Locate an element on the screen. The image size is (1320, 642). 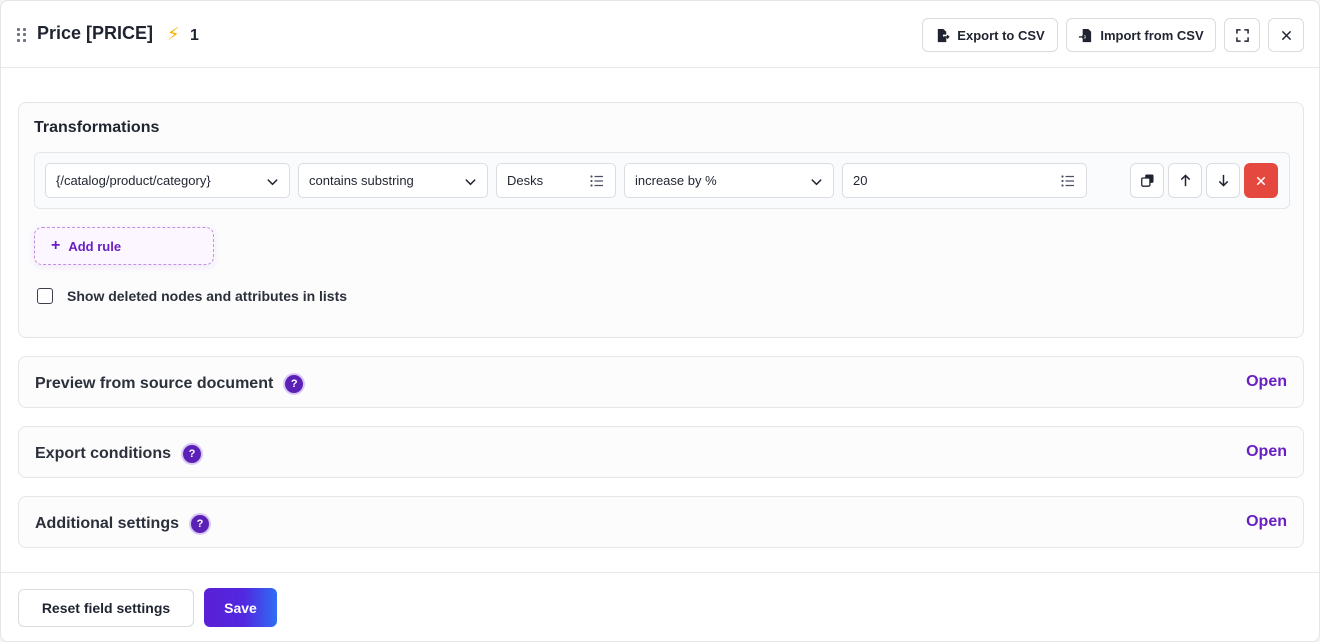
export-csv-button: Export to CSV is located at coordinates (990, 35).